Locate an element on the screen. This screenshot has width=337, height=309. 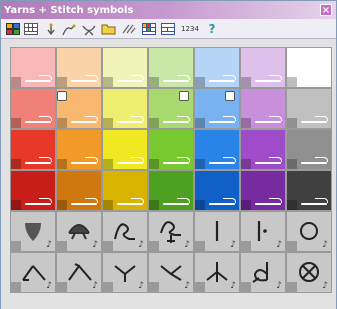
grid-view-icon is located at coordinates (31, 29).